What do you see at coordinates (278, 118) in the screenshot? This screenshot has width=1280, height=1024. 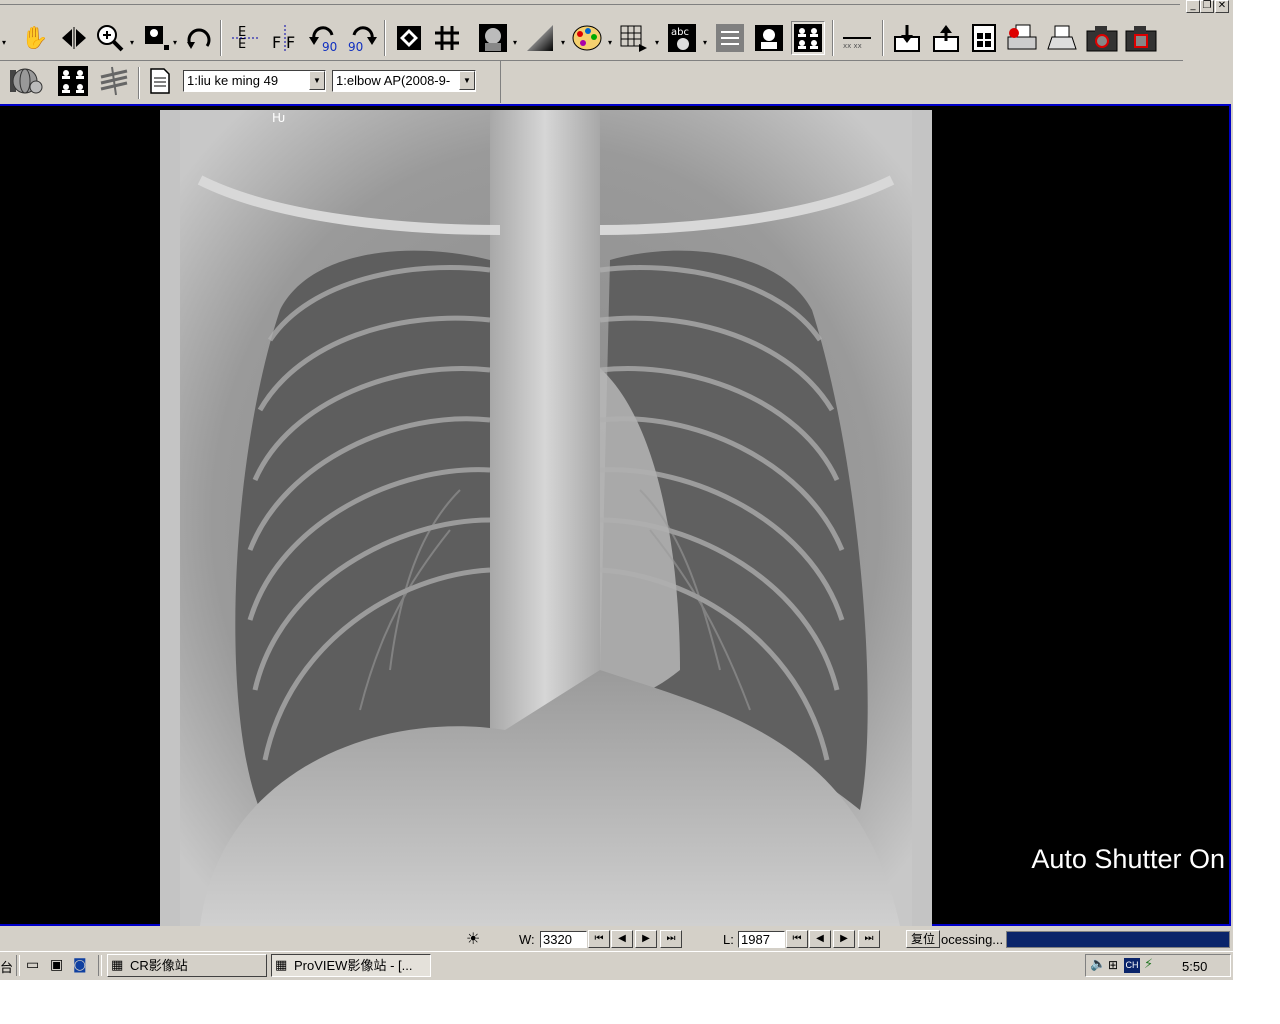 I see `svg-text: Ƕ` at bounding box center [278, 118].